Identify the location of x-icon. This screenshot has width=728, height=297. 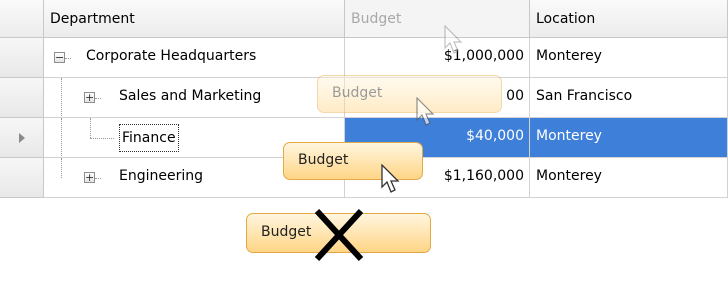
(339, 235).